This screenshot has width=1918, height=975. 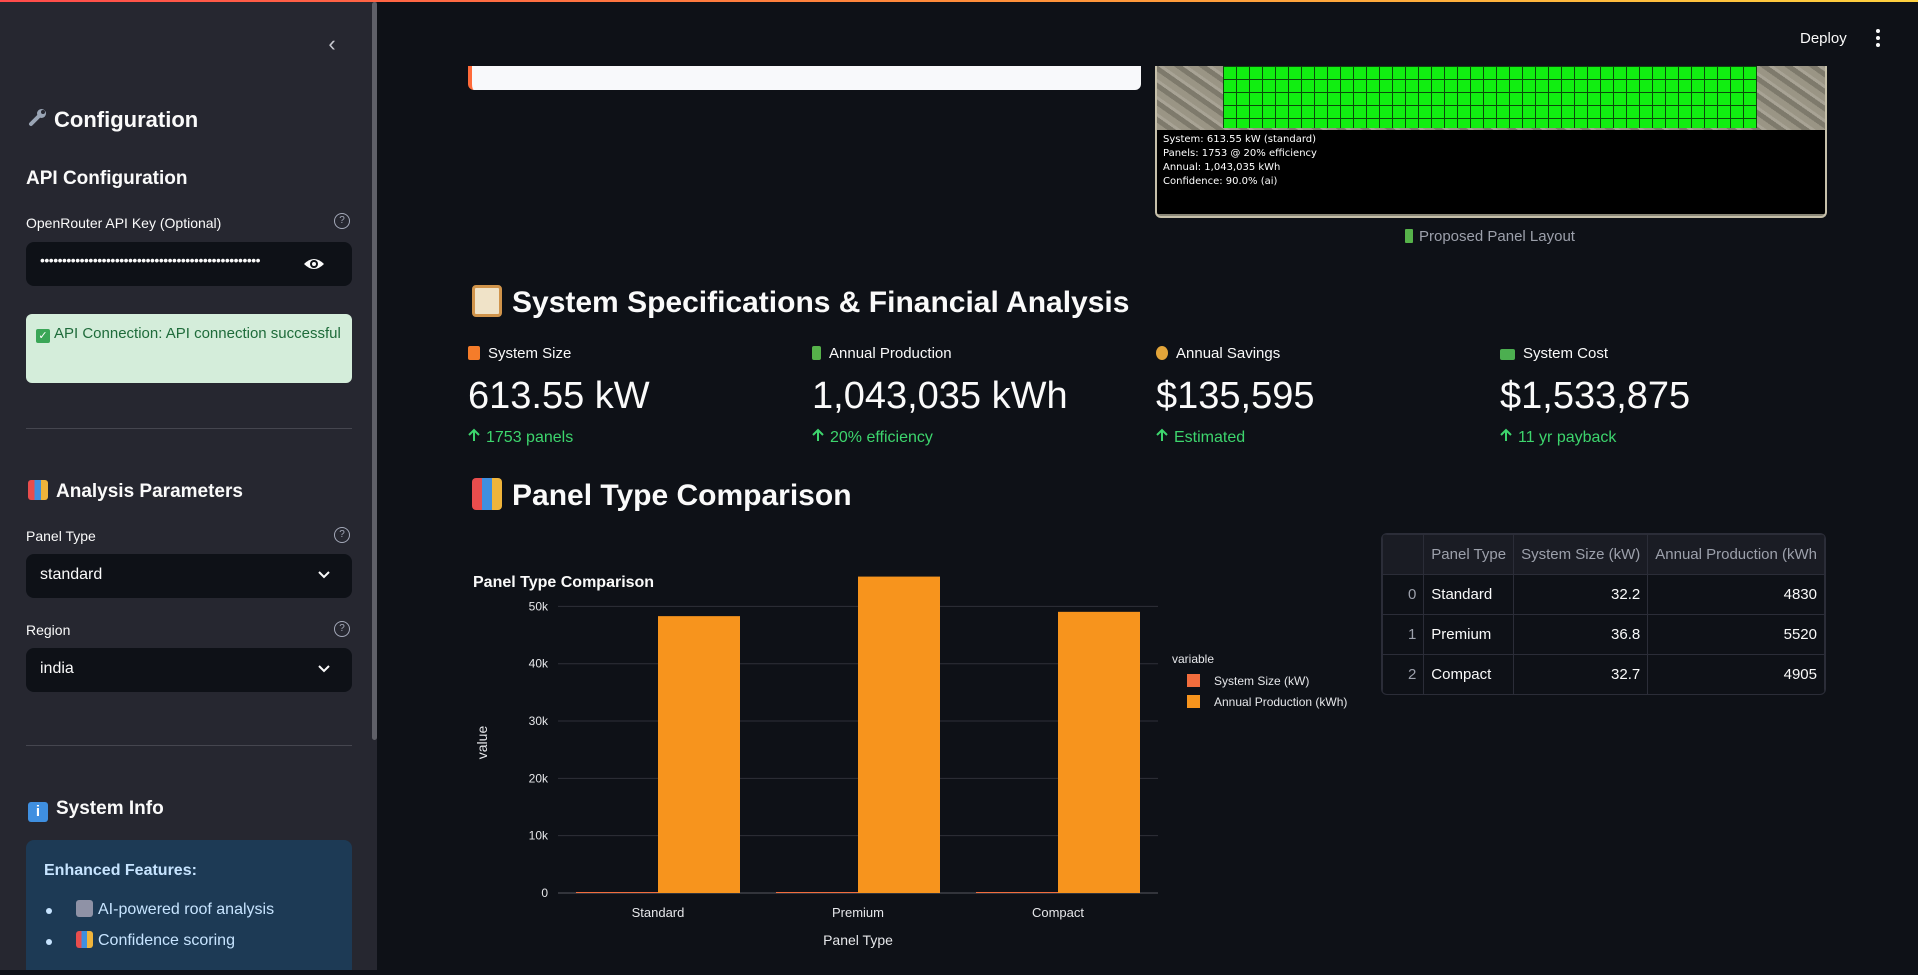 What do you see at coordinates (539, 778) in the screenshot?
I see `y-tick-label: 20k` at bounding box center [539, 778].